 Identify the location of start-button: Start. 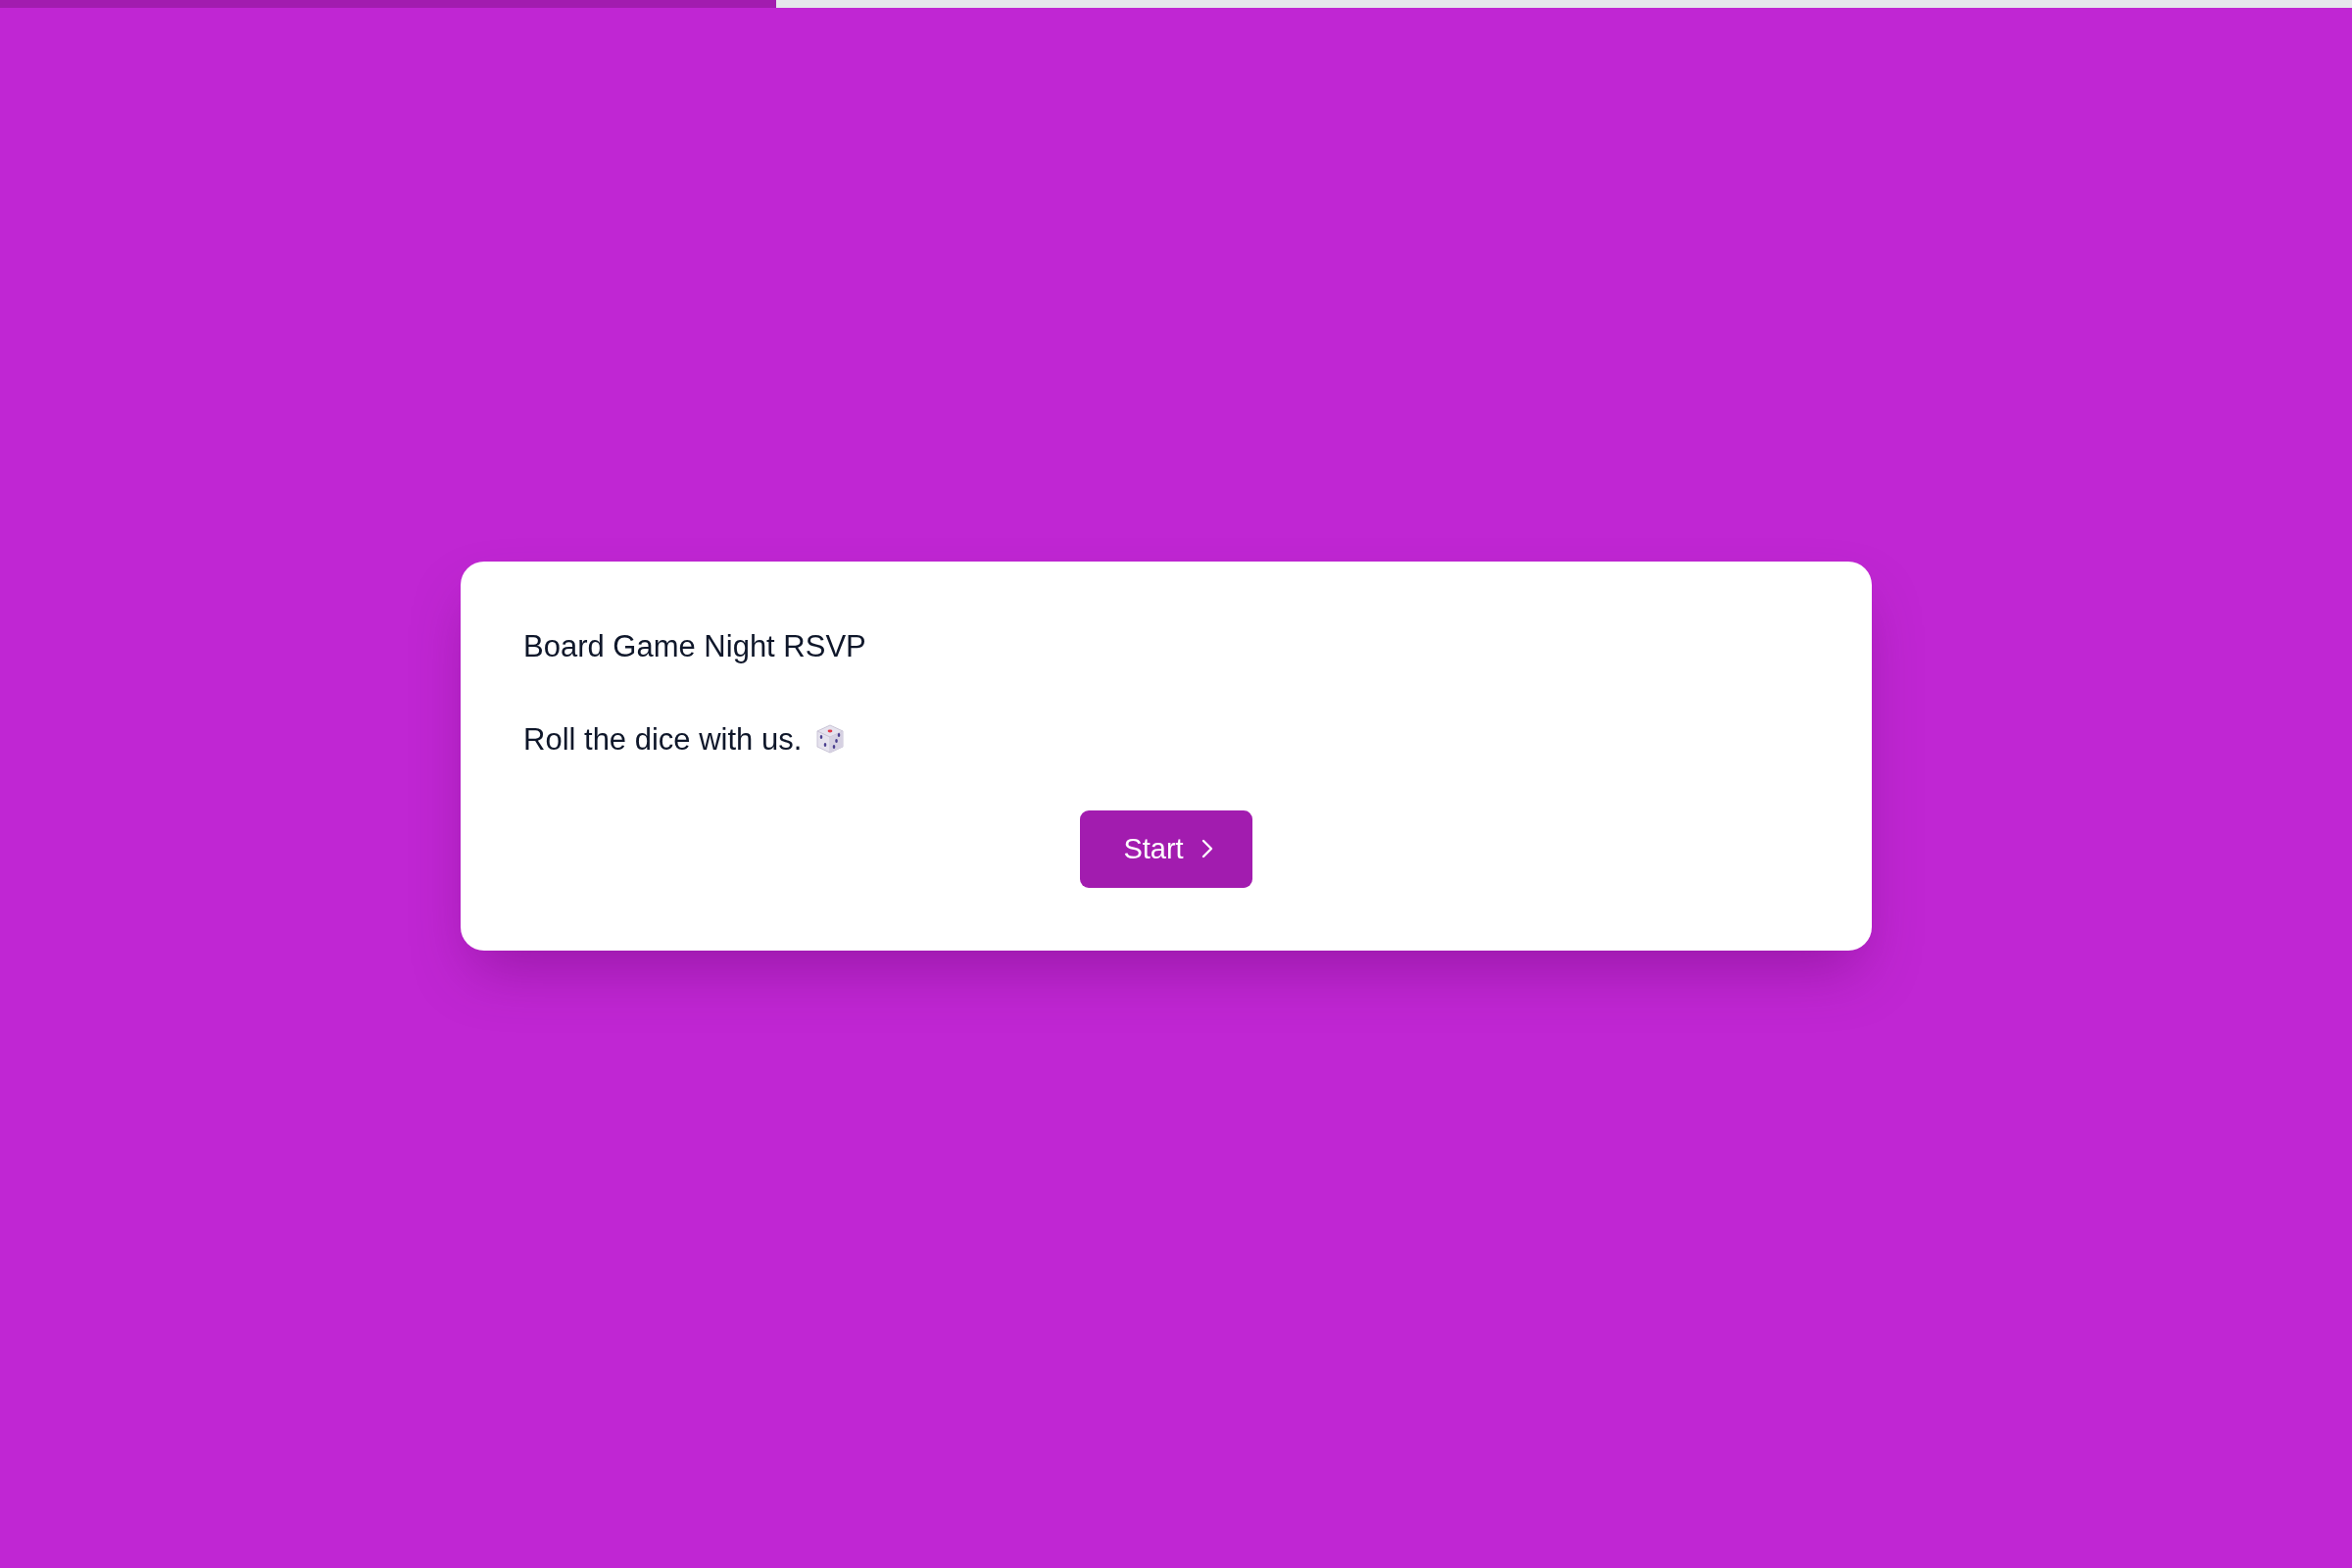
(1166, 848).